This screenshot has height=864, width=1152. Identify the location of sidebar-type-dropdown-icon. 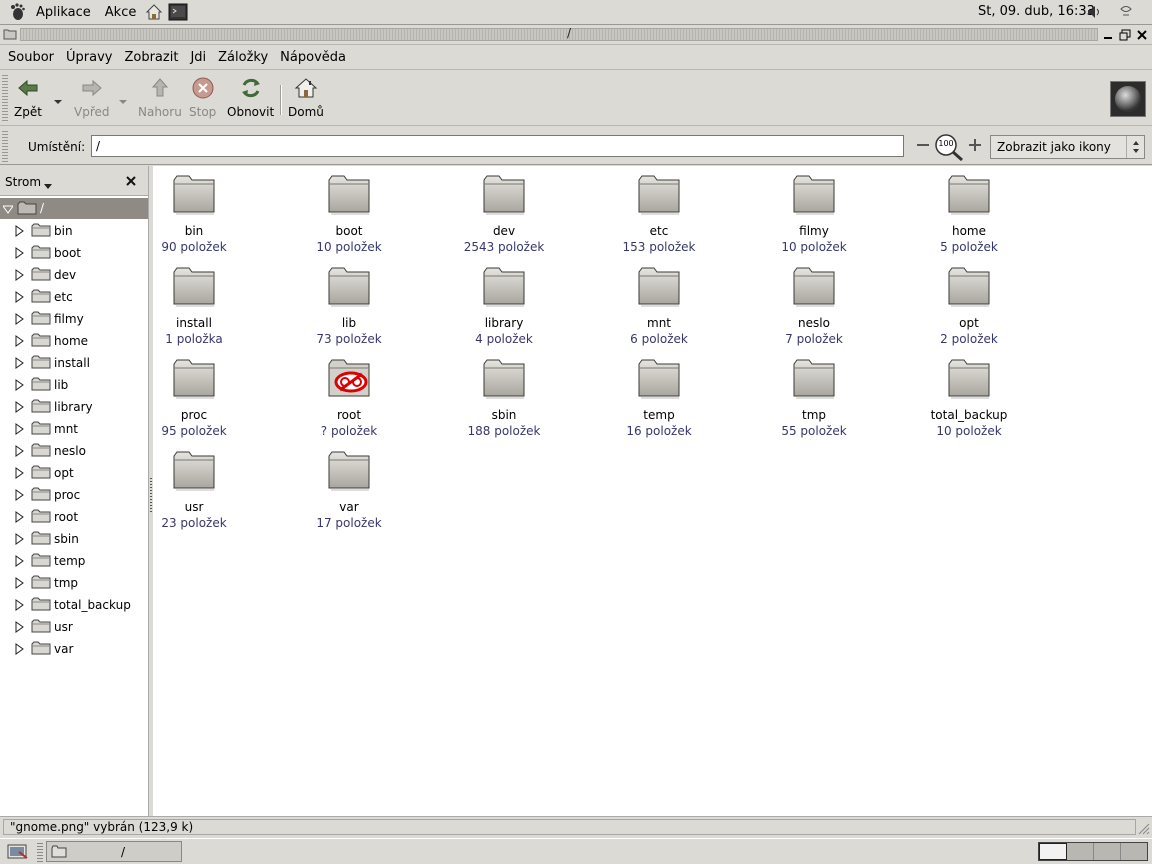
(48, 184).